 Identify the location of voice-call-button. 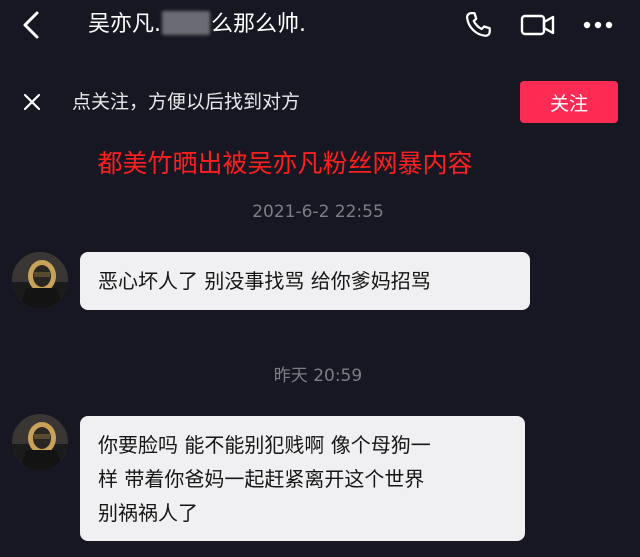
(478, 25).